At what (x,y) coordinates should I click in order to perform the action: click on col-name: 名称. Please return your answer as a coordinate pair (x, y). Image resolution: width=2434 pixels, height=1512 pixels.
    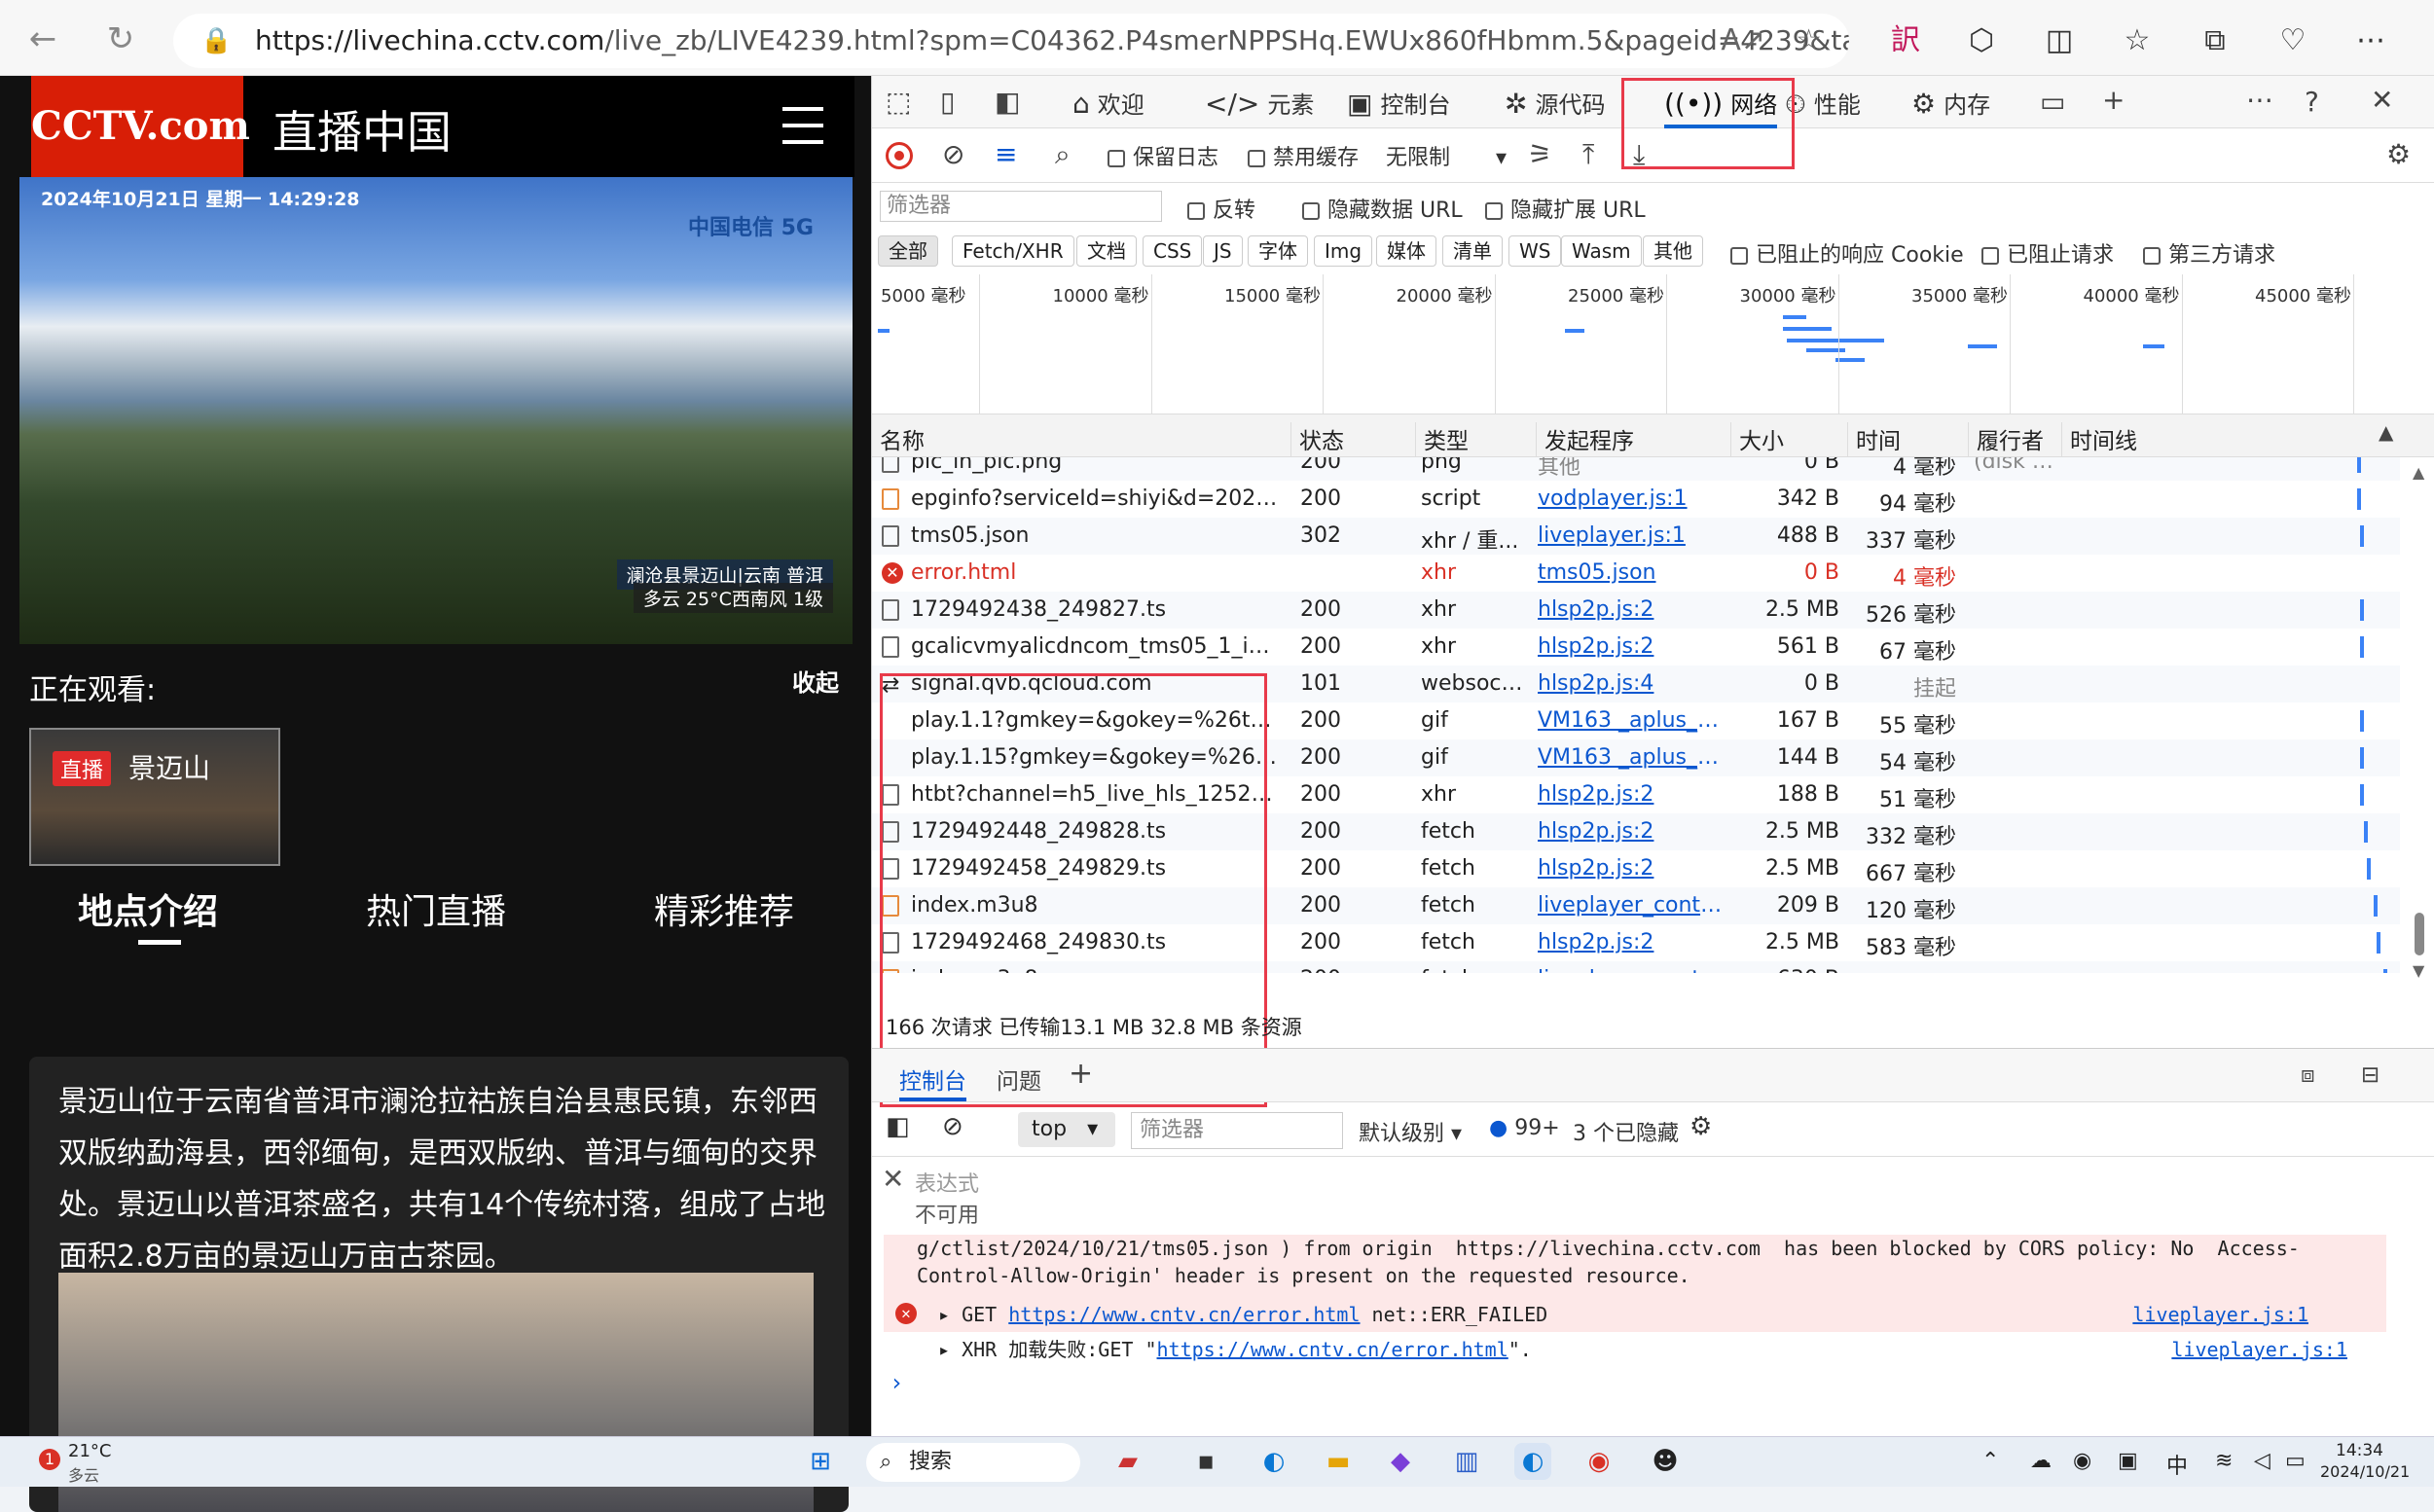
    Looking at the image, I should click on (898, 439).